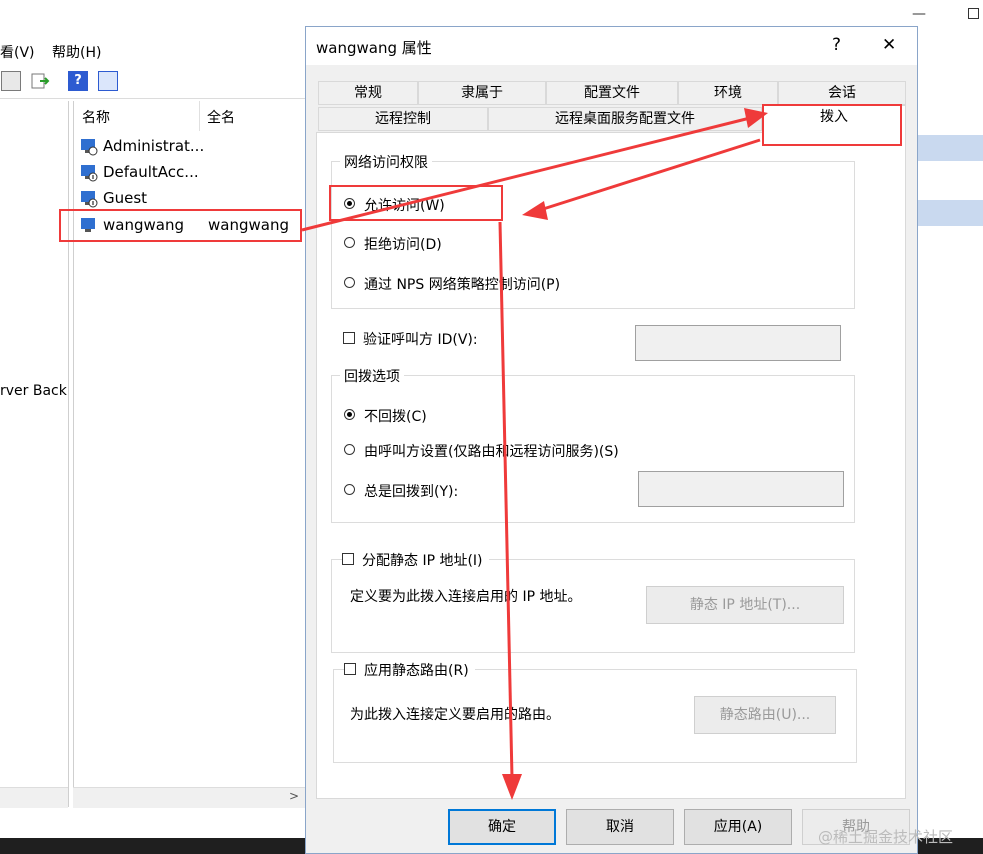 This screenshot has height=854, width=983. Describe the element at coordinates (741, 489) in the screenshot. I see `callback-number-input` at that location.